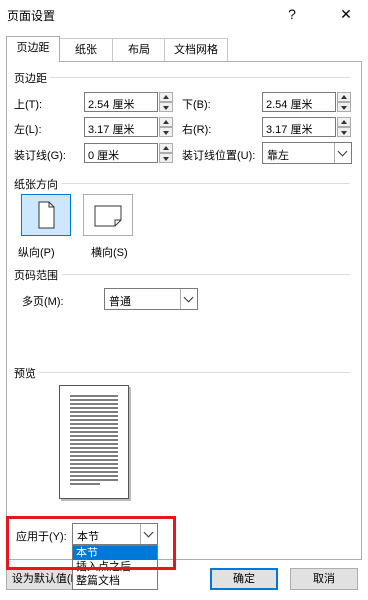 This screenshot has height=600, width=368. Describe the element at coordinates (28, 130) in the screenshot. I see `left-margin-label: 左(L):` at that location.